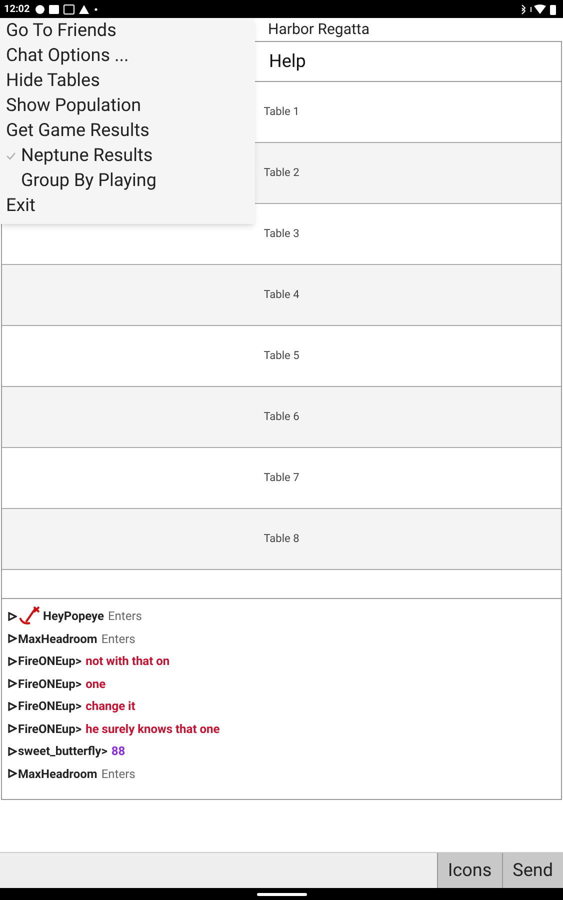 The height and width of the screenshot is (900, 563). Describe the element at coordinates (127, 155) in the screenshot. I see `menu-item: Neptune Results` at that location.